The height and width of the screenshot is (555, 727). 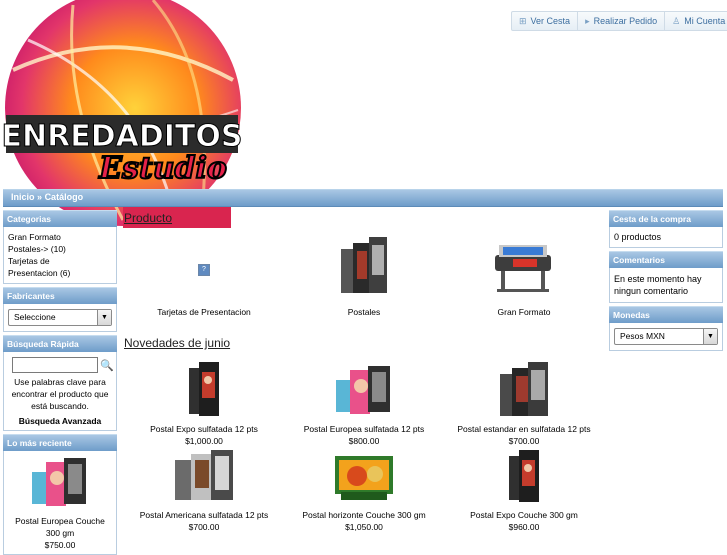 I want to click on products-title: Producto, so click(x=364, y=218).